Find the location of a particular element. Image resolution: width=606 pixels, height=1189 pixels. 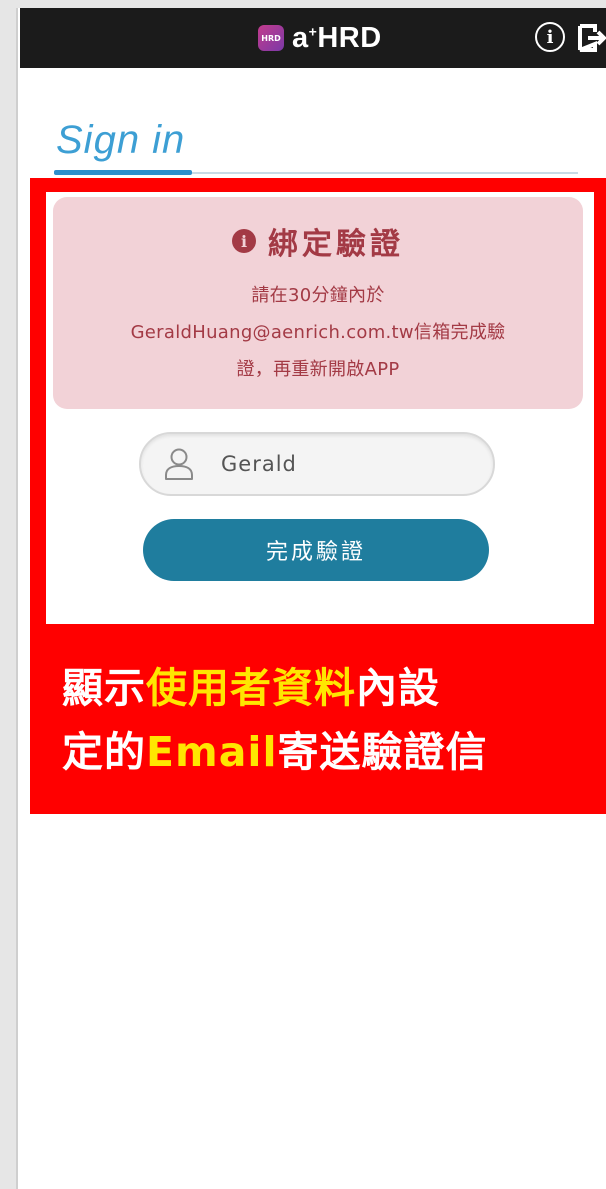

annotation-highlight: 使用者資料 is located at coordinates (251, 688).